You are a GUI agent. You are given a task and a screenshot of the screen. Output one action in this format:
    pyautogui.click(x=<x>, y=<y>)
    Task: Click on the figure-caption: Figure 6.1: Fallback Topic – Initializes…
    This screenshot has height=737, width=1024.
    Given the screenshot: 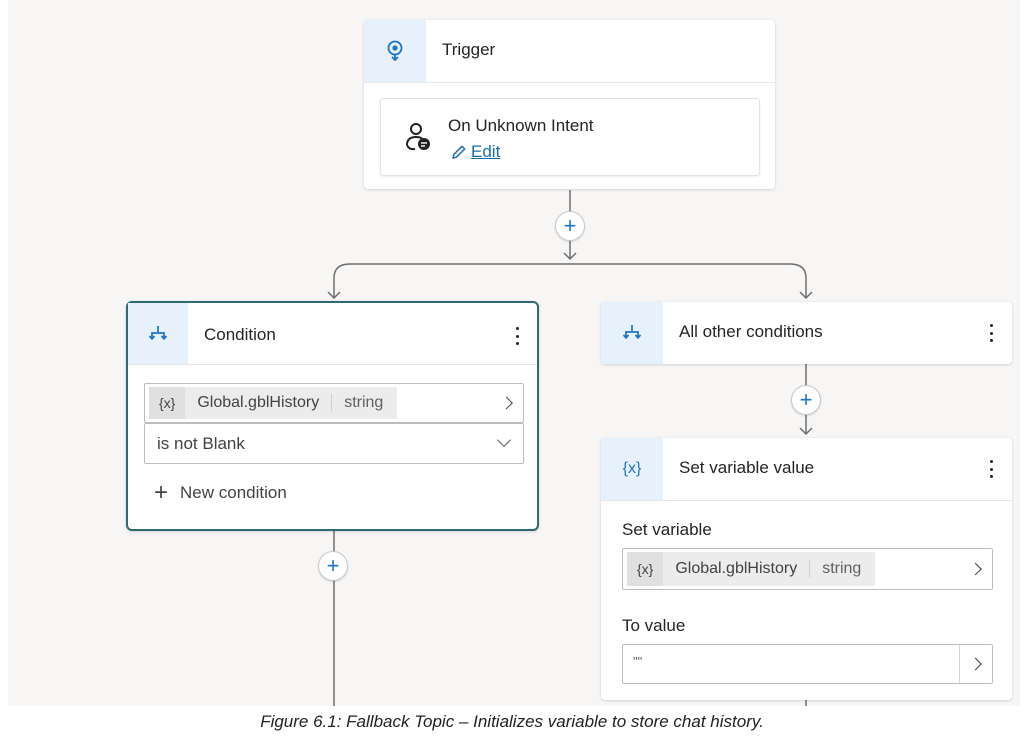 What is the action you would take?
    pyautogui.click(x=512, y=721)
    